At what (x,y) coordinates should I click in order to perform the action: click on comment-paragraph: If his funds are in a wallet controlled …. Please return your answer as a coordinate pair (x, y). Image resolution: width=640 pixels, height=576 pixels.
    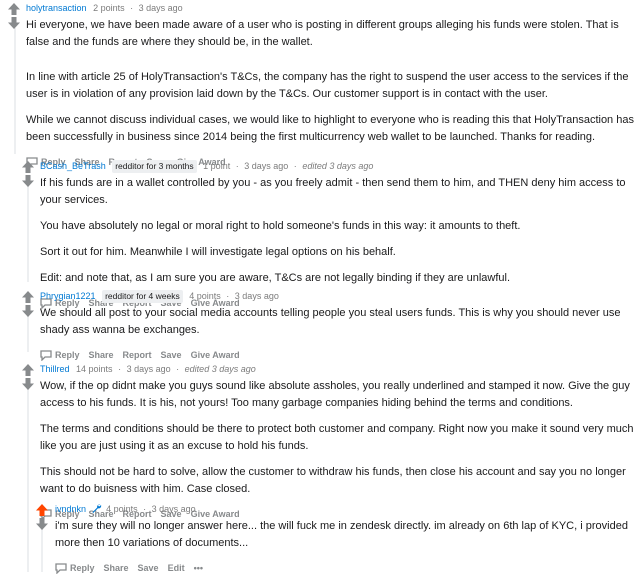
    Looking at the image, I should click on (333, 191).